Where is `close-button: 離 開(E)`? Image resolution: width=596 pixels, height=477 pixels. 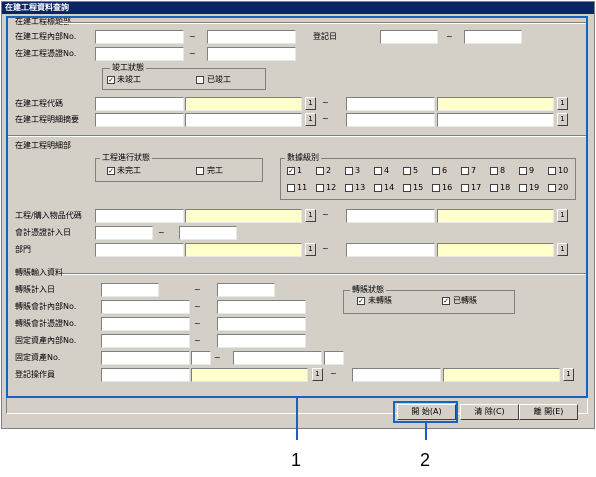 close-button: 離 開(E) is located at coordinates (548, 412).